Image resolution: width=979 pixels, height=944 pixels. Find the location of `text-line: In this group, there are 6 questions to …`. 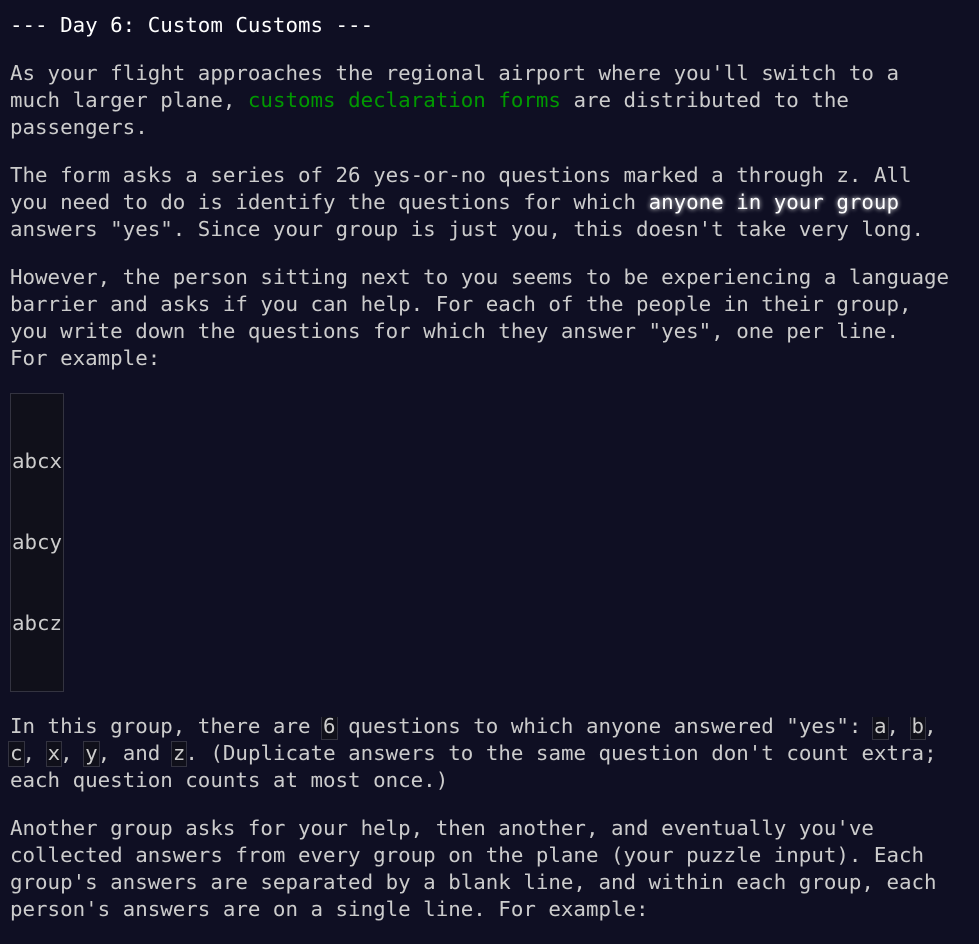

text-line: In this group, there are 6 questions to … is located at coordinates (492, 726).